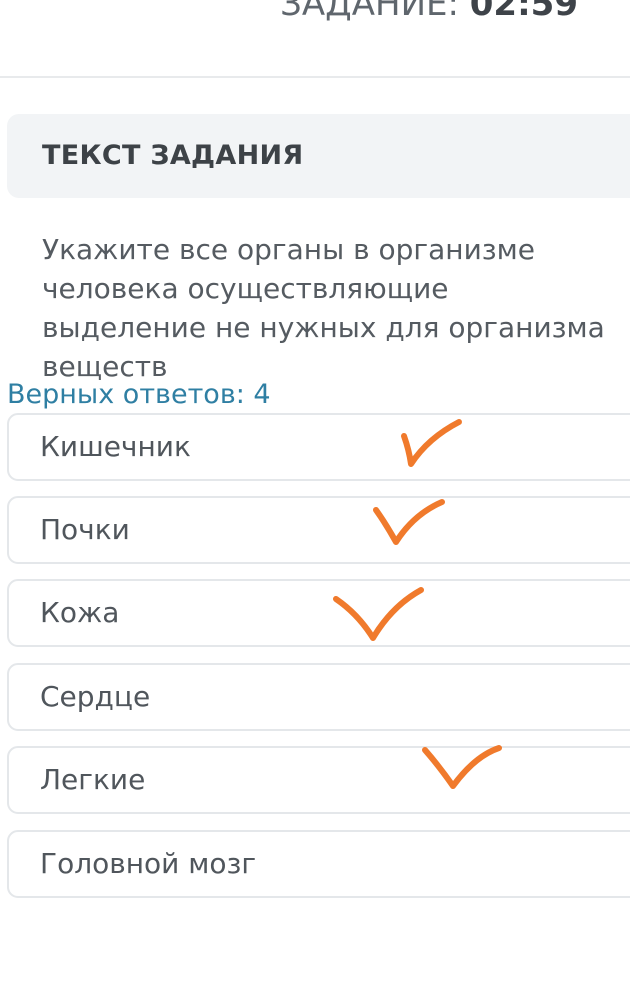 The height and width of the screenshot is (1006, 630). Describe the element at coordinates (115, 446) in the screenshot. I see `answer-option-label: Кишечник` at that location.